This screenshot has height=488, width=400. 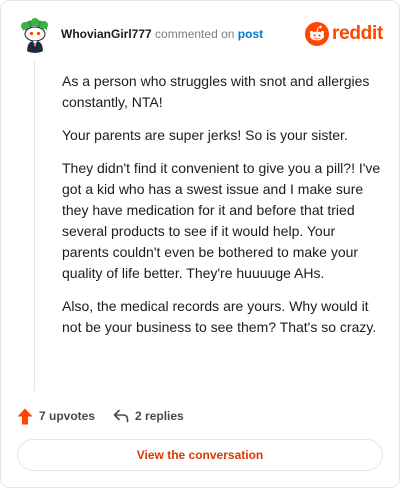 I want to click on reddit-logo-icon, so click(x=317, y=34).